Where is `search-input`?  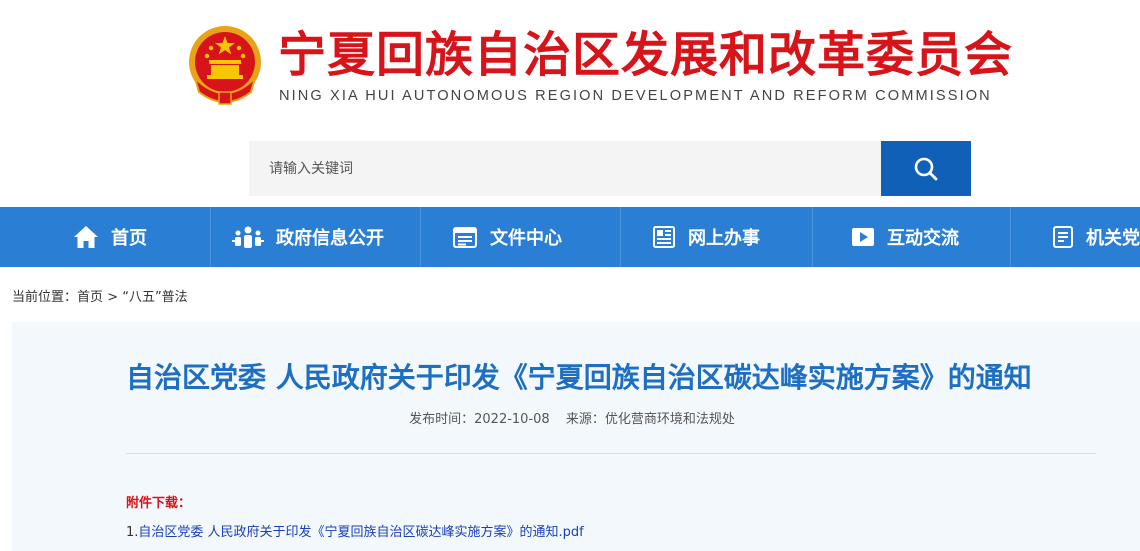
search-input is located at coordinates (565, 168).